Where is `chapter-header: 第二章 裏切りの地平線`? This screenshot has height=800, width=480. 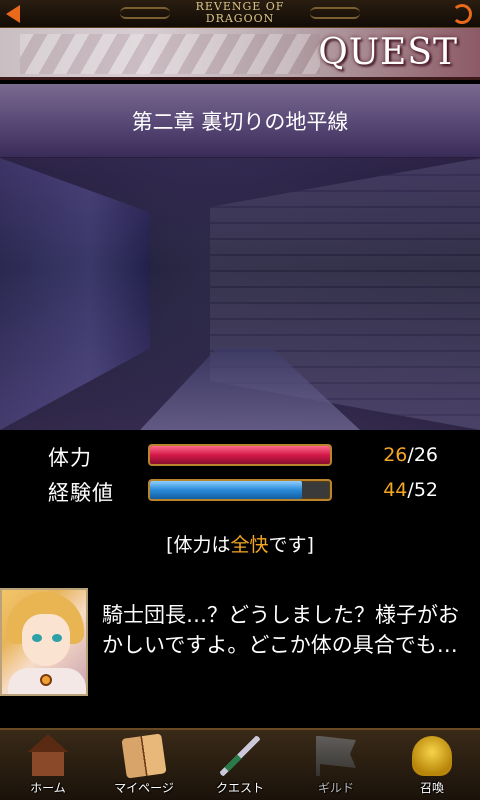
chapter-header: 第二章 裏切りの地平線 is located at coordinates (240, 121).